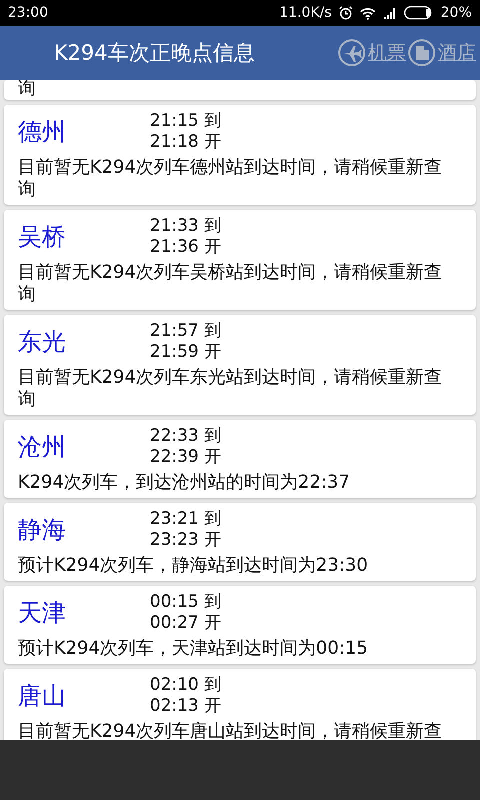 Image resolution: width=480 pixels, height=800 pixels. What do you see at coordinates (194, 566) in the screenshot?
I see `arrival-note: 预计K294次列车，静海站到达时间为23:30` at bounding box center [194, 566].